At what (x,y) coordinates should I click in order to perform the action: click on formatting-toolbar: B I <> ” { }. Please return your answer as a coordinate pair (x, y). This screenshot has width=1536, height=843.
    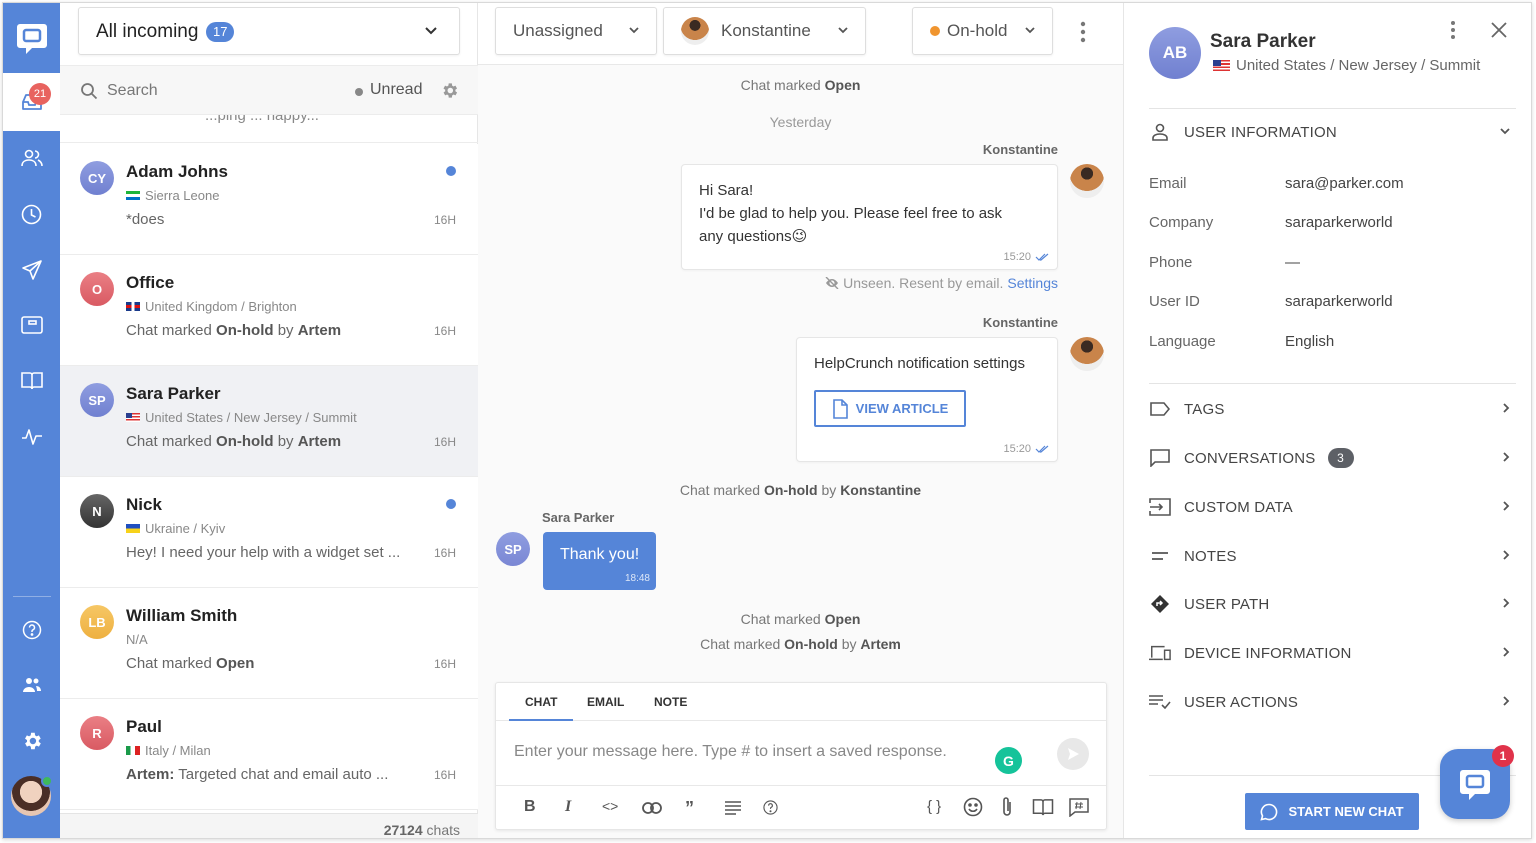
    Looking at the image, I should click on (801, 807).